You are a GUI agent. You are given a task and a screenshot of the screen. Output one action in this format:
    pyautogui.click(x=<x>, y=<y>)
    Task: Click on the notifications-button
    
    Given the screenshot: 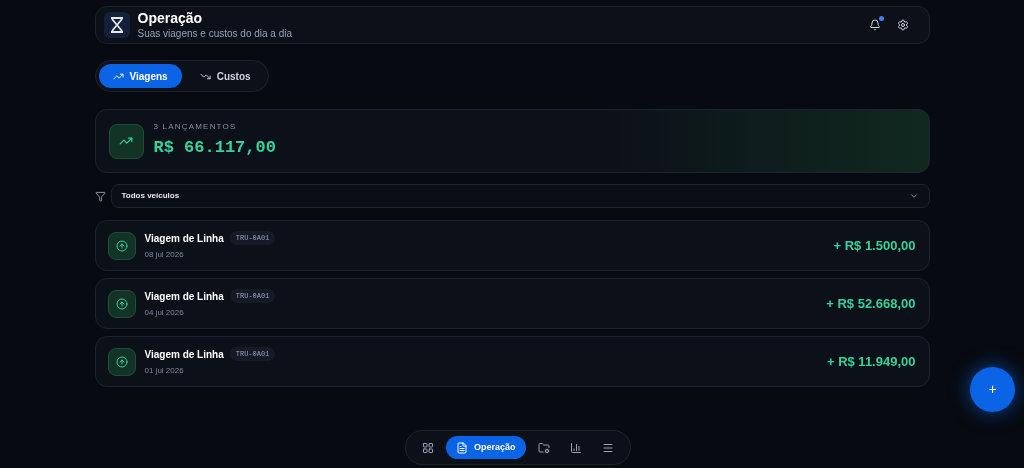 What is the action you would take?
    pyautogui.click(x=874, y=25)
    